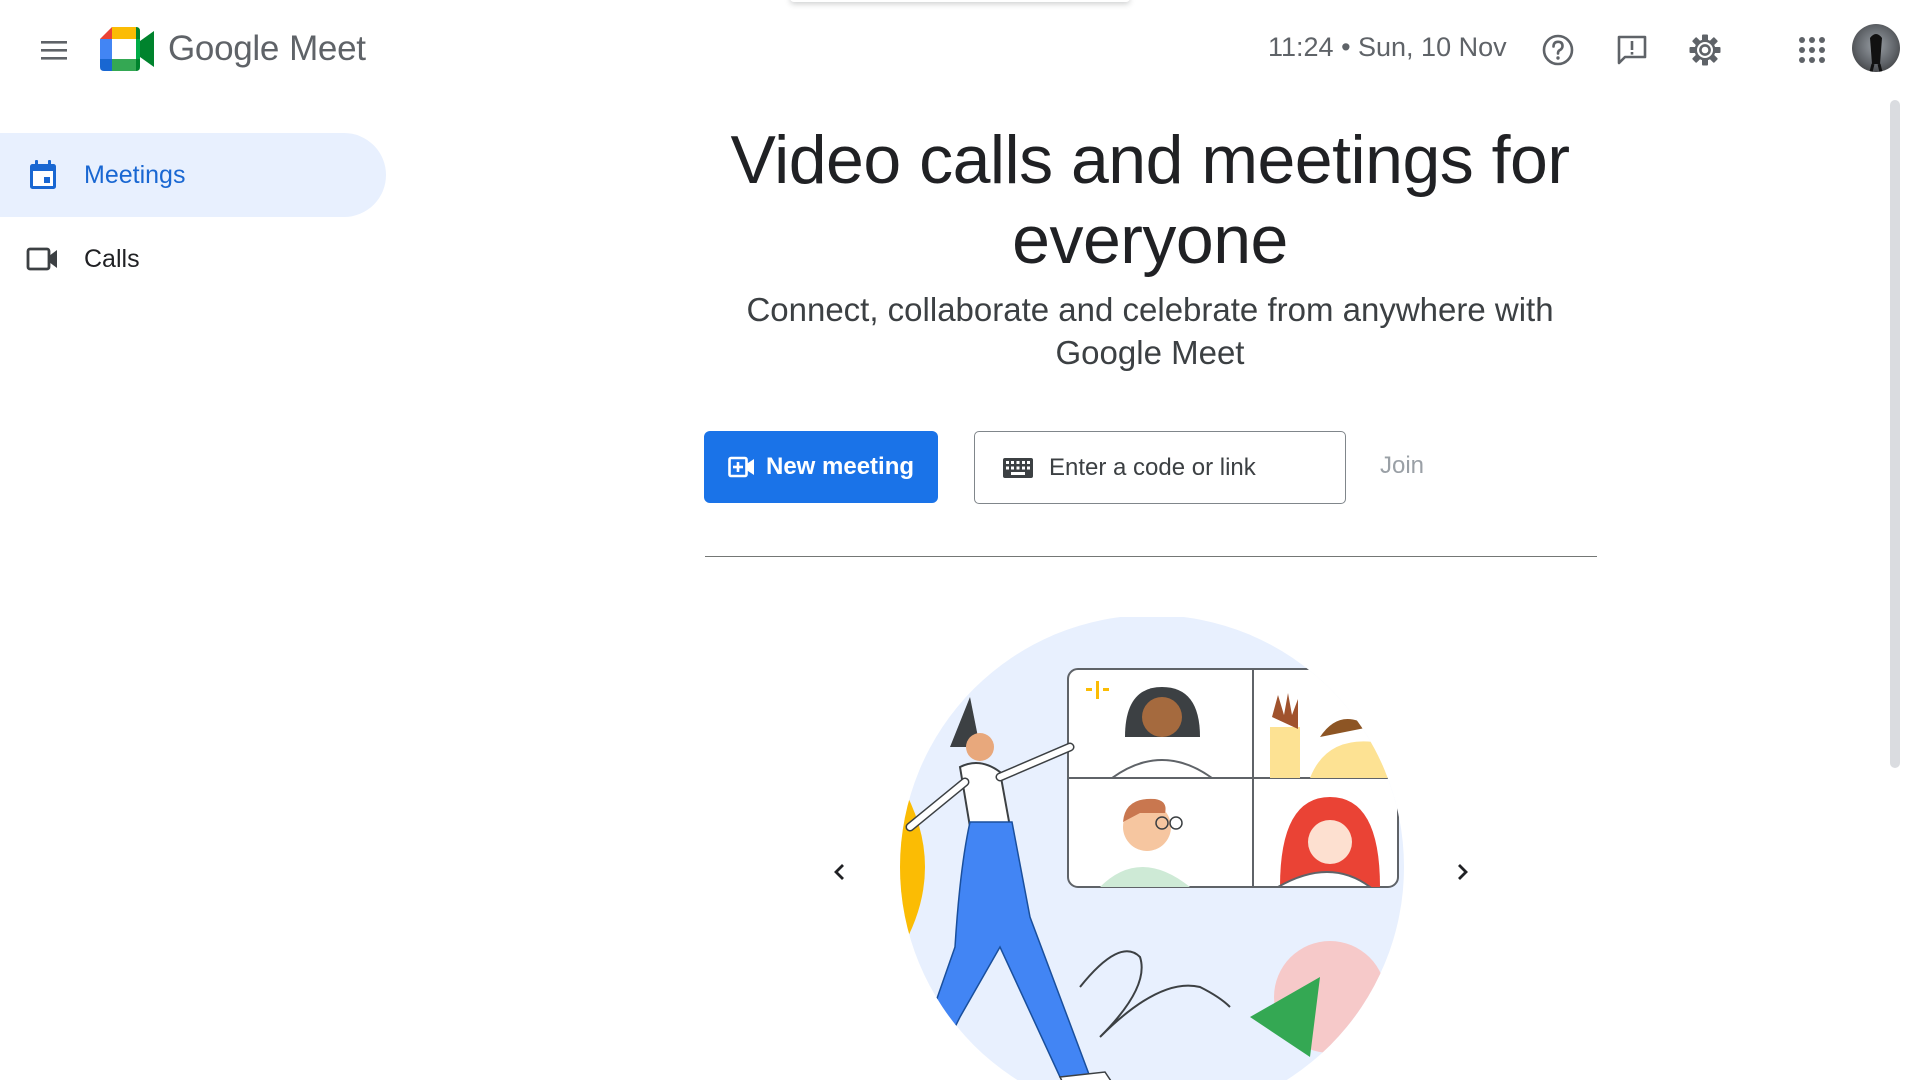 The width and height of the screenshot is (1920, 1080). I want to click on calendar-icon, so click(43, 175).